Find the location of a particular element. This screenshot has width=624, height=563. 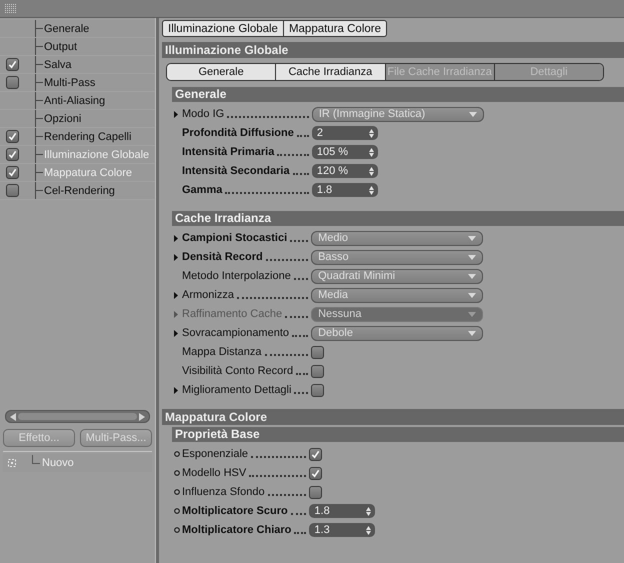

number-field: 120 % is located at coordinates (345, 171).